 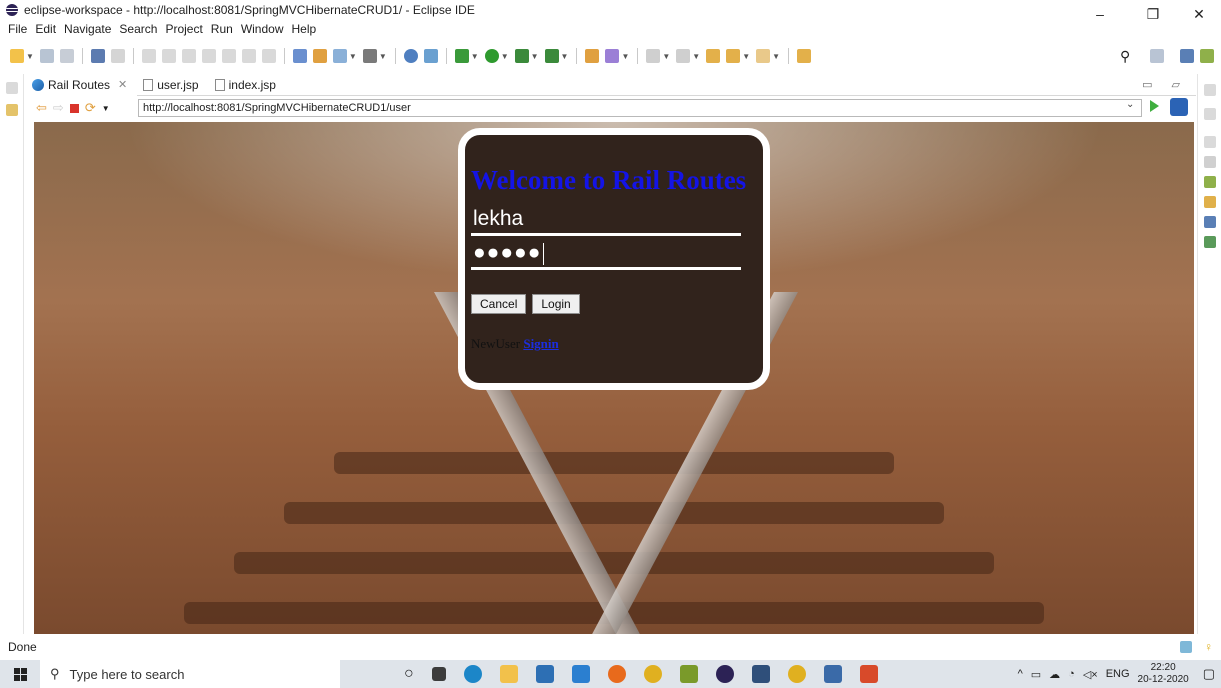 I want to click on outline-icon, so click(x=1210, y=114).